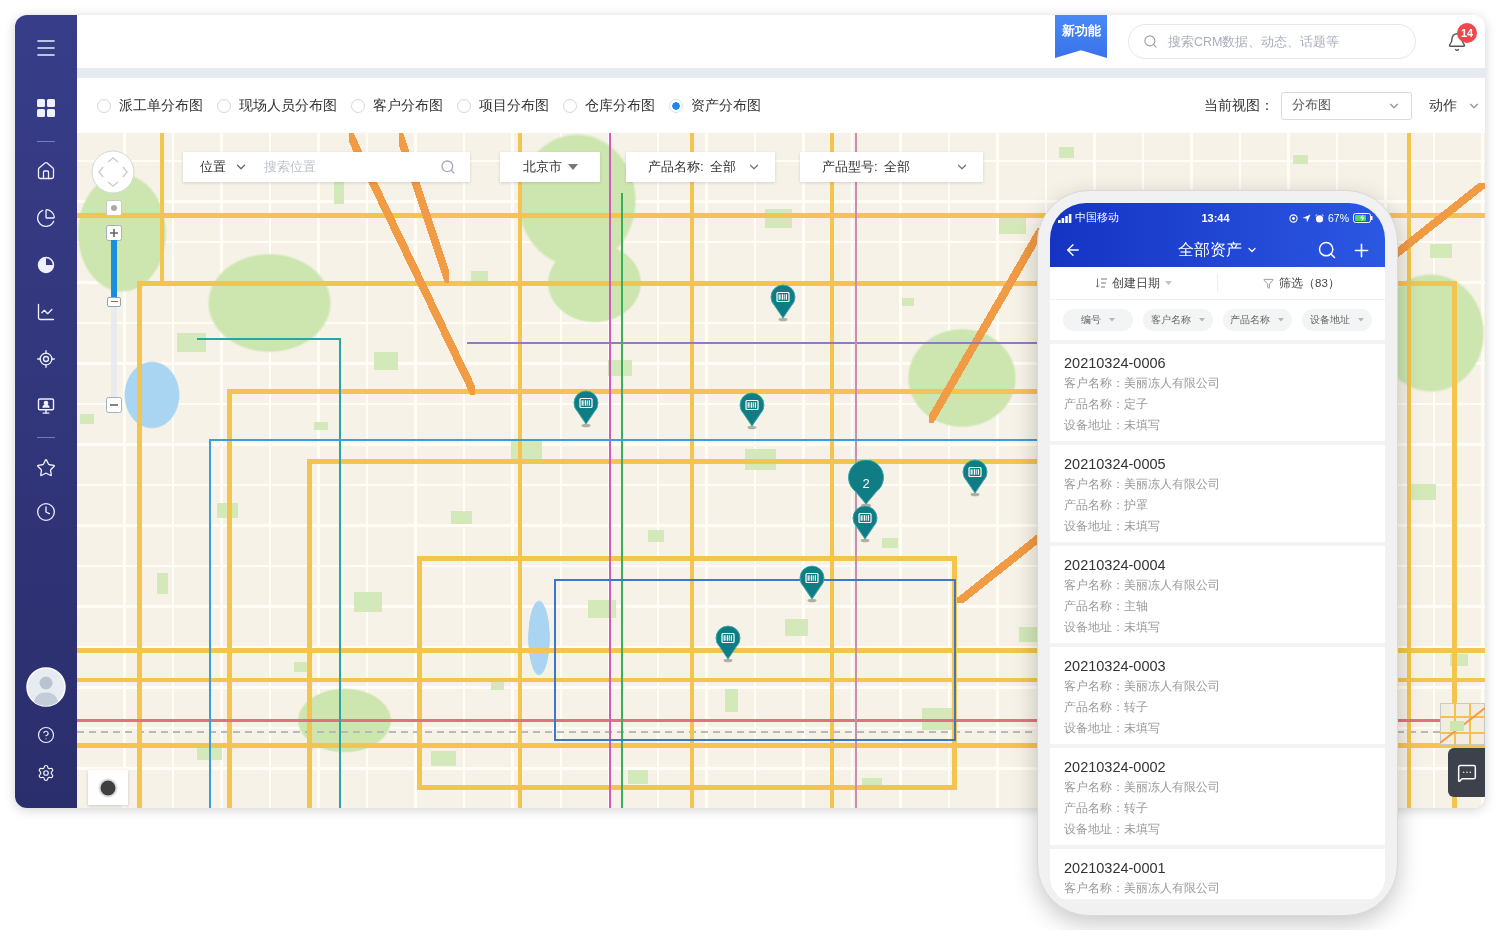 This screenshot has width=1500, height=930. What do you see at coordinates (1215, 218) in the screenshot?
I see `status-time: 13:44` at bounding box center [1215, 218].